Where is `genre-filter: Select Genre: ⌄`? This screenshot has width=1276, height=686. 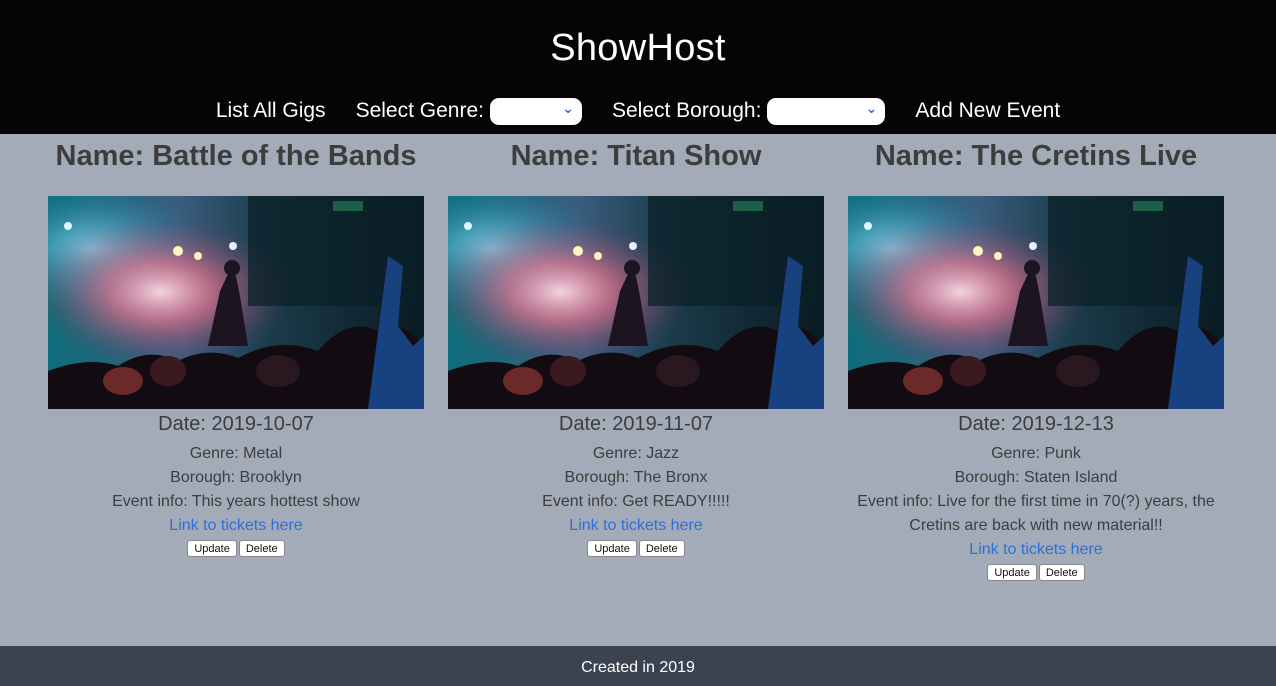
genre-filter: Select Genre: ⌄ is located at coordinates (468, 111).